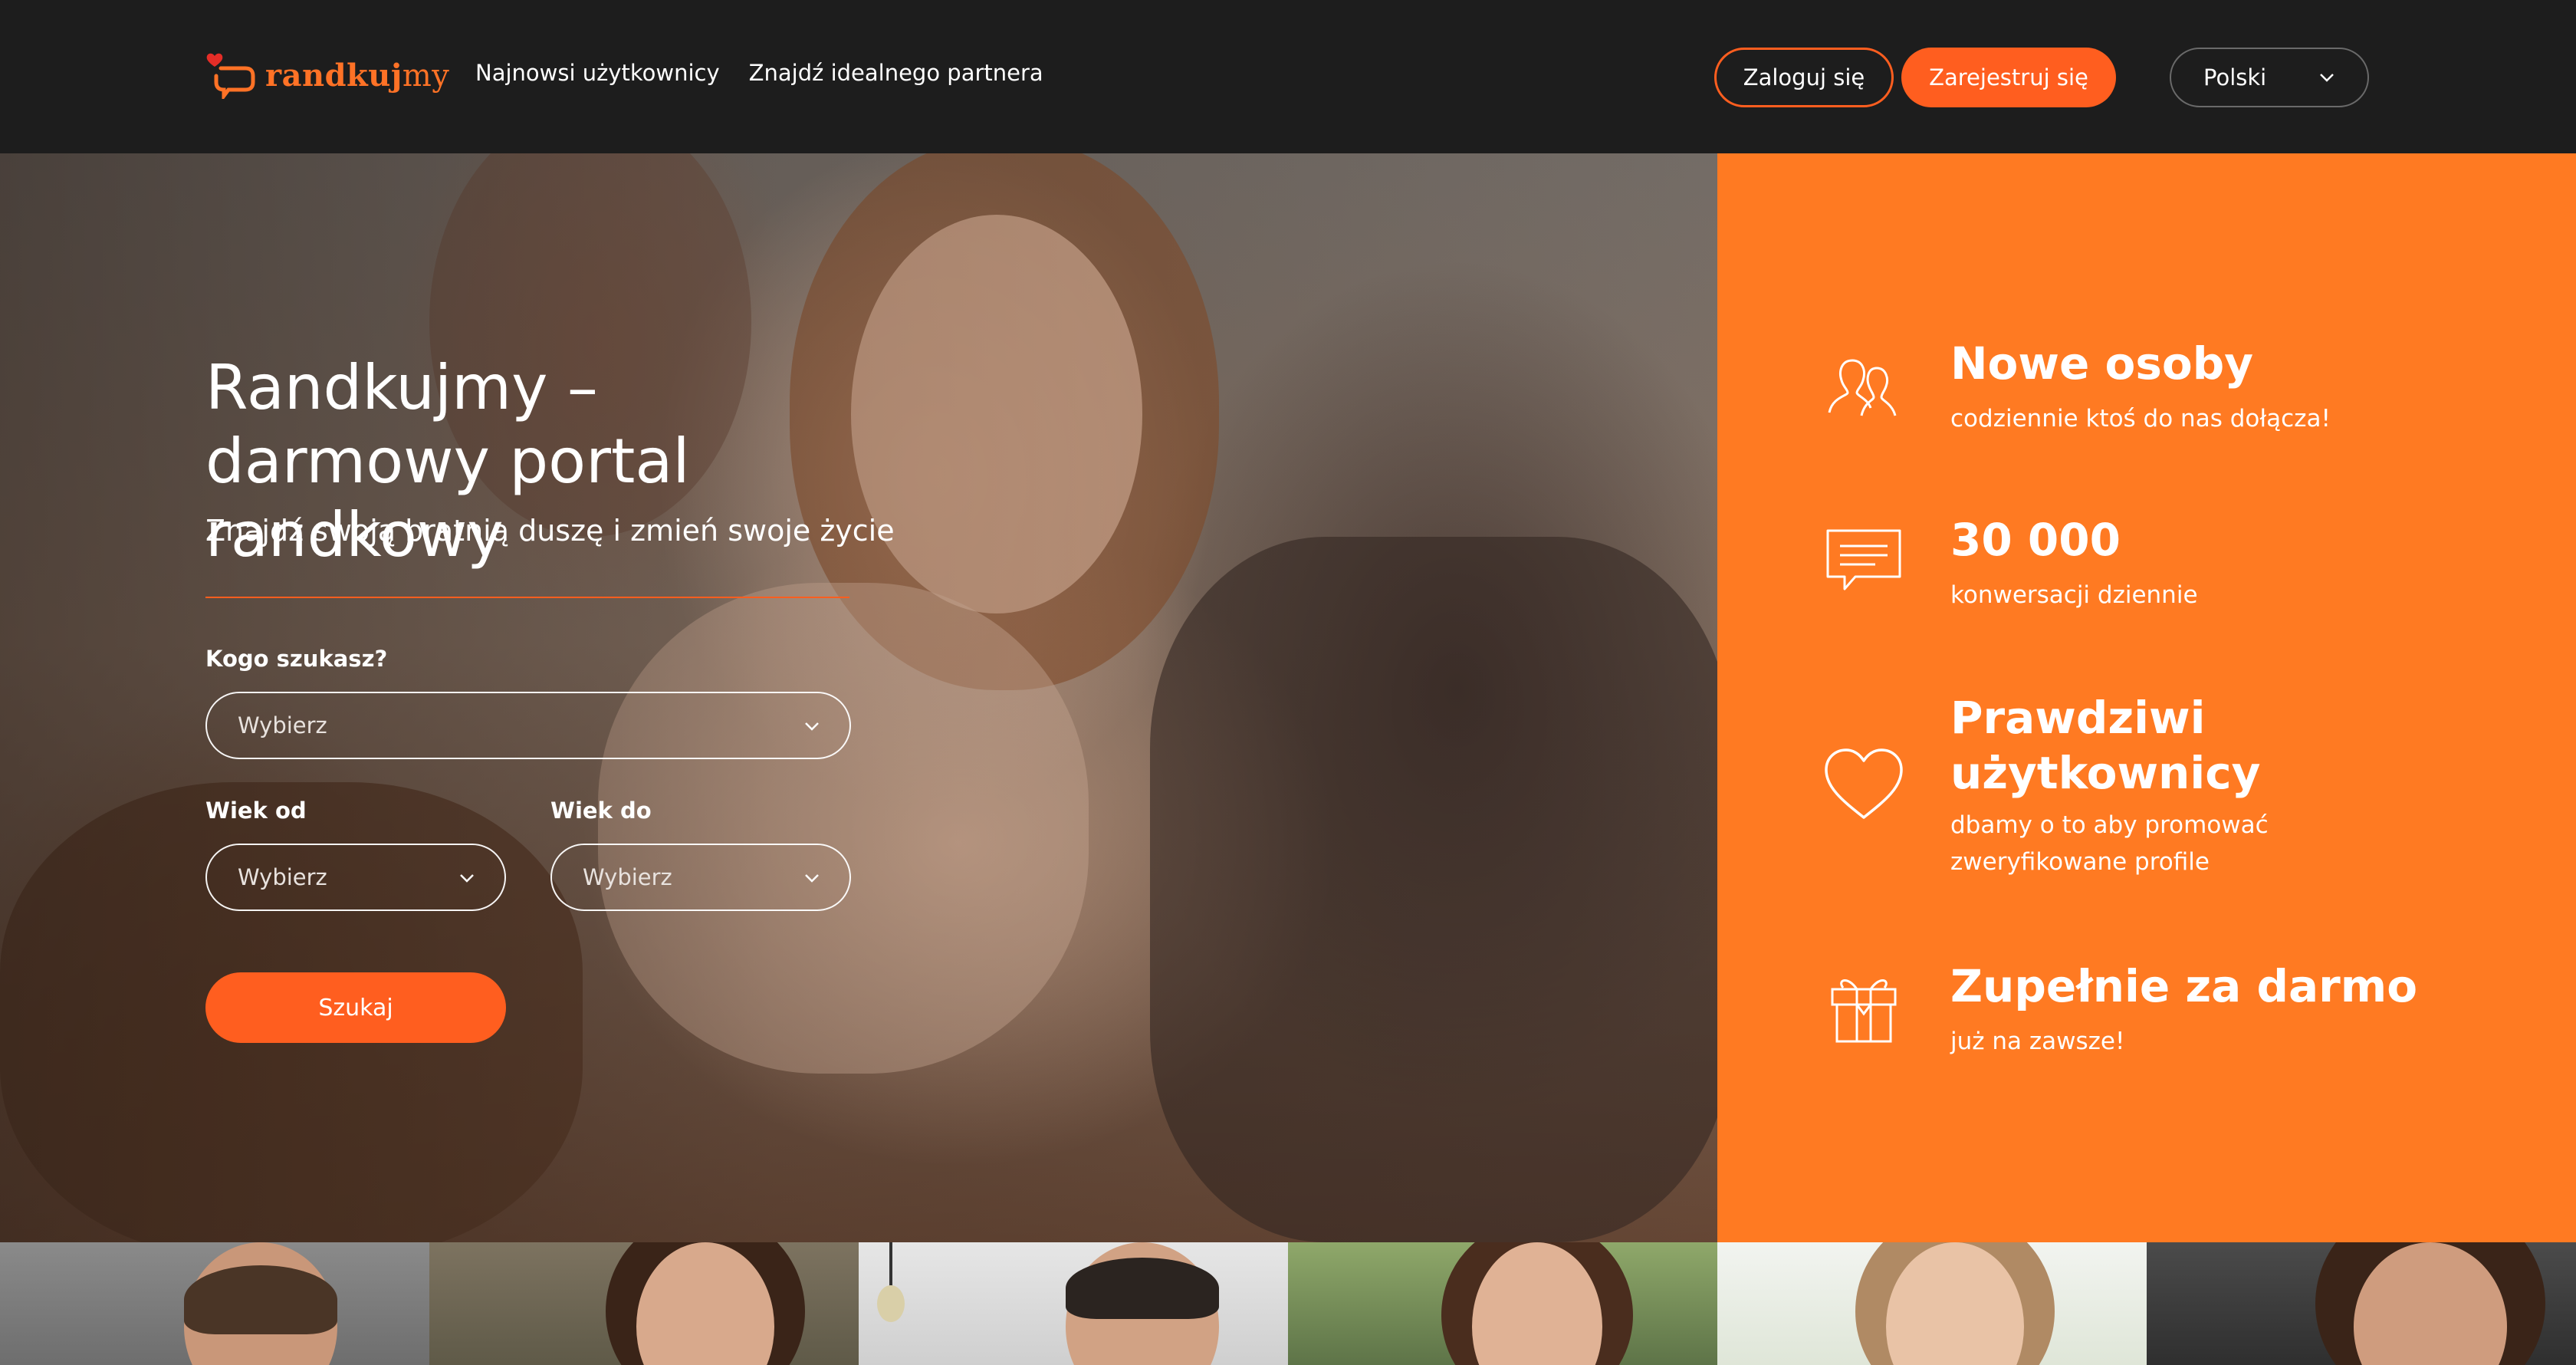 The image size is (2576, 1365). What do you see at coordinates (2105, 746) in the screenshot?
I see `feature-title-real-users: Prawdziwi użytkownicy` at bounding box center [2105, 746].